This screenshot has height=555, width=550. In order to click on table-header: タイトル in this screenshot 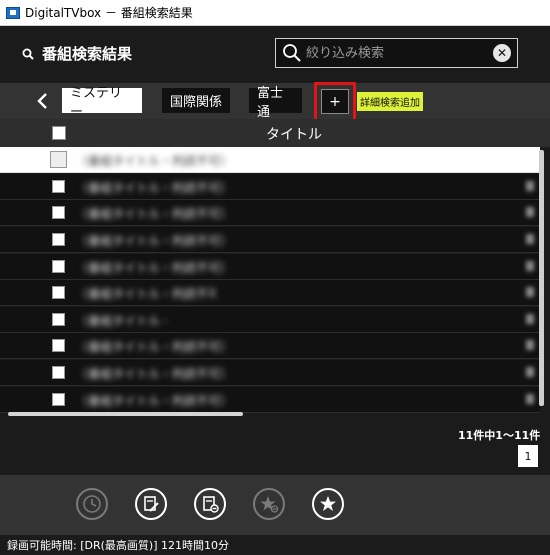, I will do `click(275, 133)`.